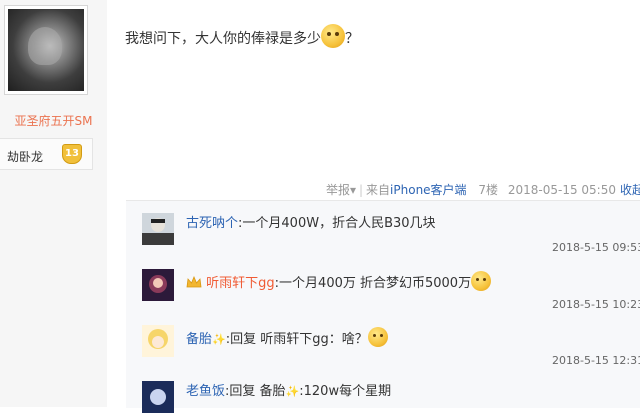 The image size is (640, 413). I want to click on level-badge: 13, so click(72, 154).